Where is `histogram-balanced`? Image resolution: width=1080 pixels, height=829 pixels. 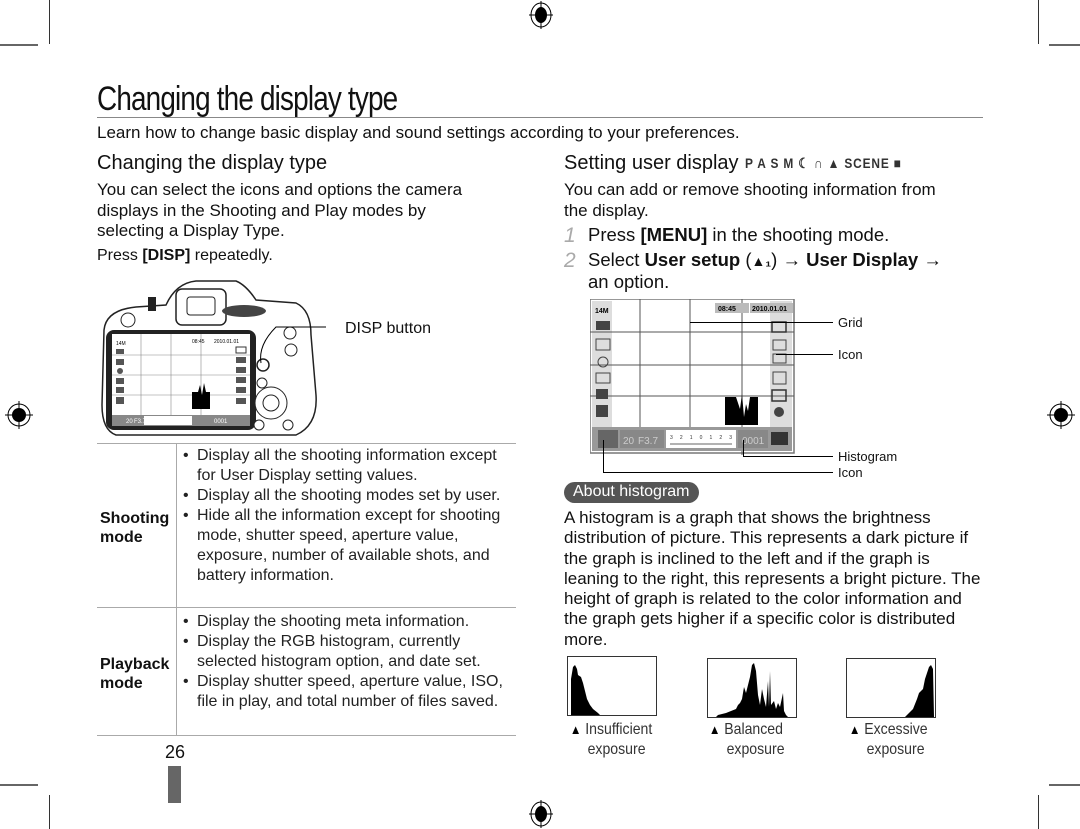 histogram-balanced is located at coordinates (752, 688).